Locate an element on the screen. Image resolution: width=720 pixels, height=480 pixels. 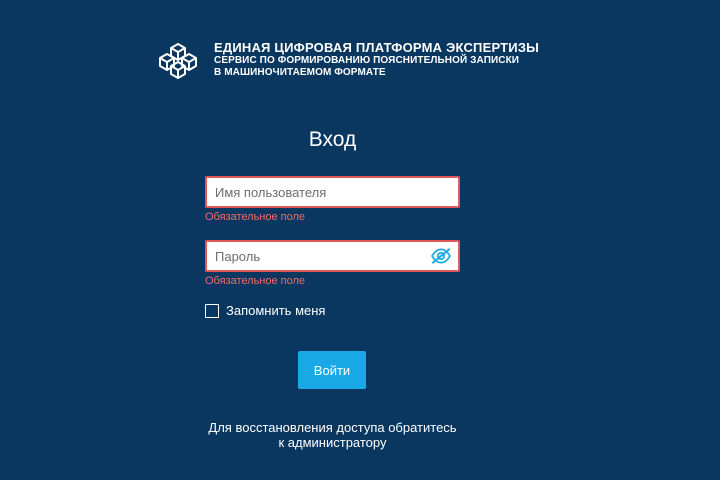
password-input is located at coordinates (318, 256).